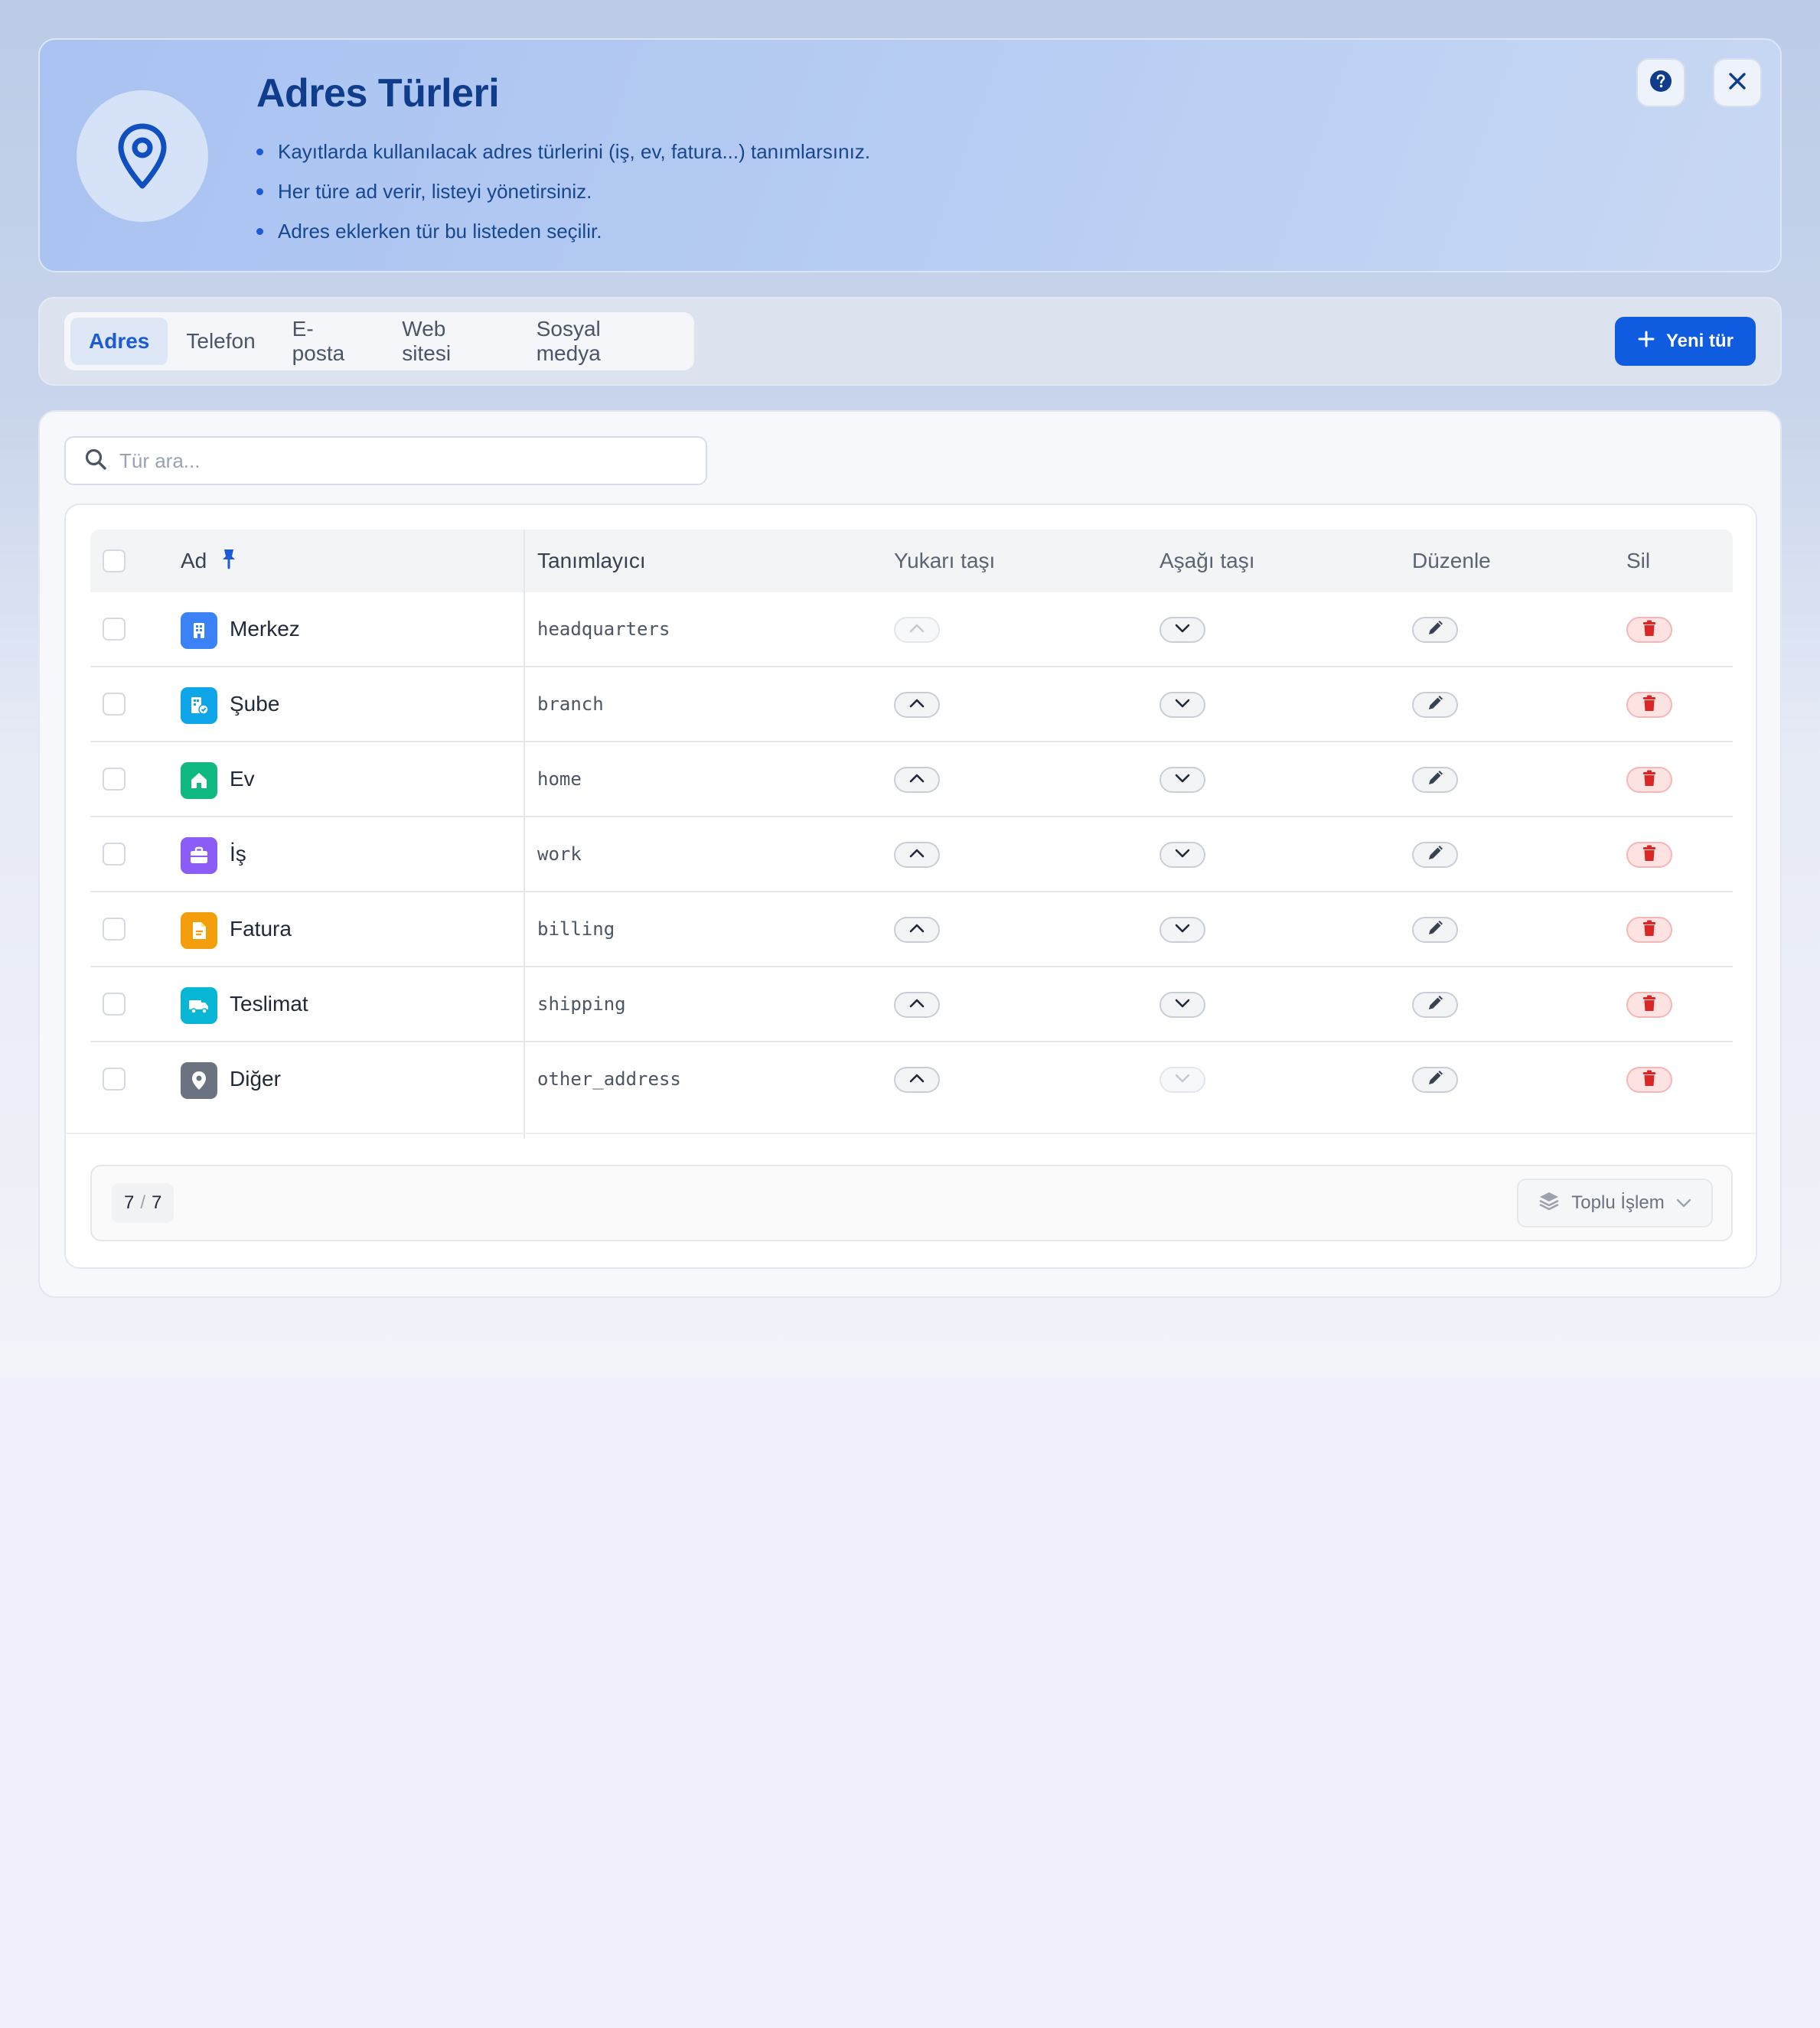  What do you see at coordinates (269, 1004) in the screenshot?
I see `row-name: Teslimat` at bounding box center [269, 1004].